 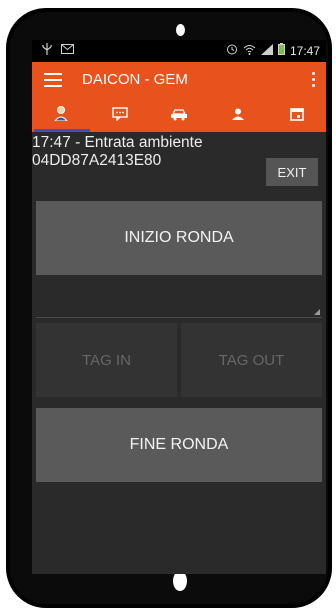 I want to click on tab-messages, so click(x=120, y=115).